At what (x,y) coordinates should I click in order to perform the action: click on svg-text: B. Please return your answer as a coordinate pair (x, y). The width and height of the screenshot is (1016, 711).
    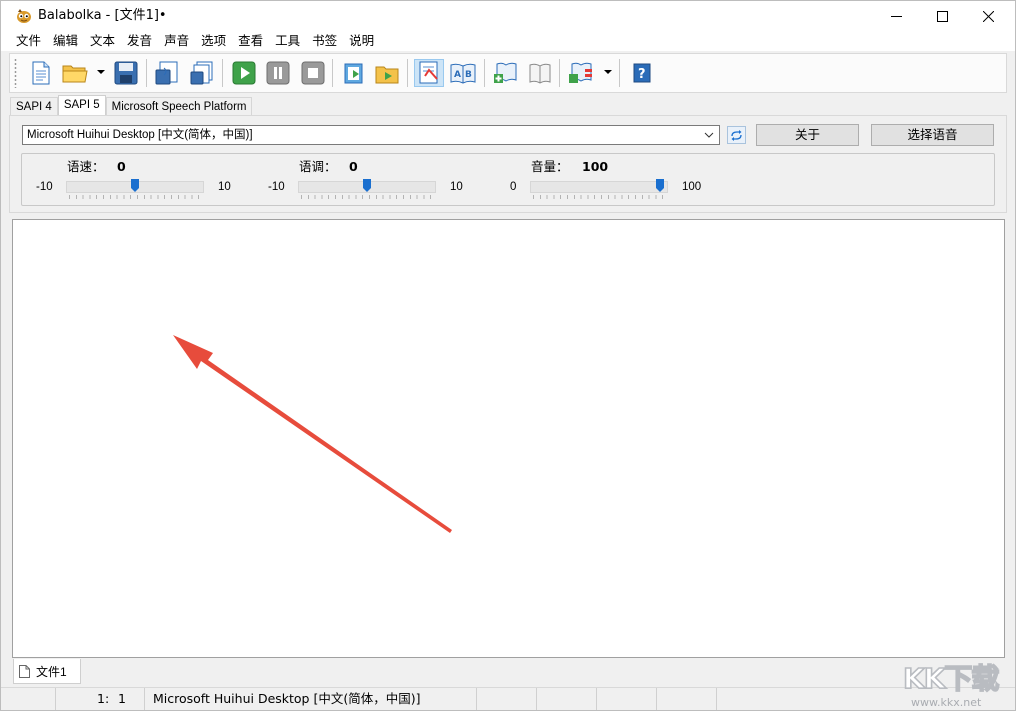
    Looking at the image, I should click on (468, 75).